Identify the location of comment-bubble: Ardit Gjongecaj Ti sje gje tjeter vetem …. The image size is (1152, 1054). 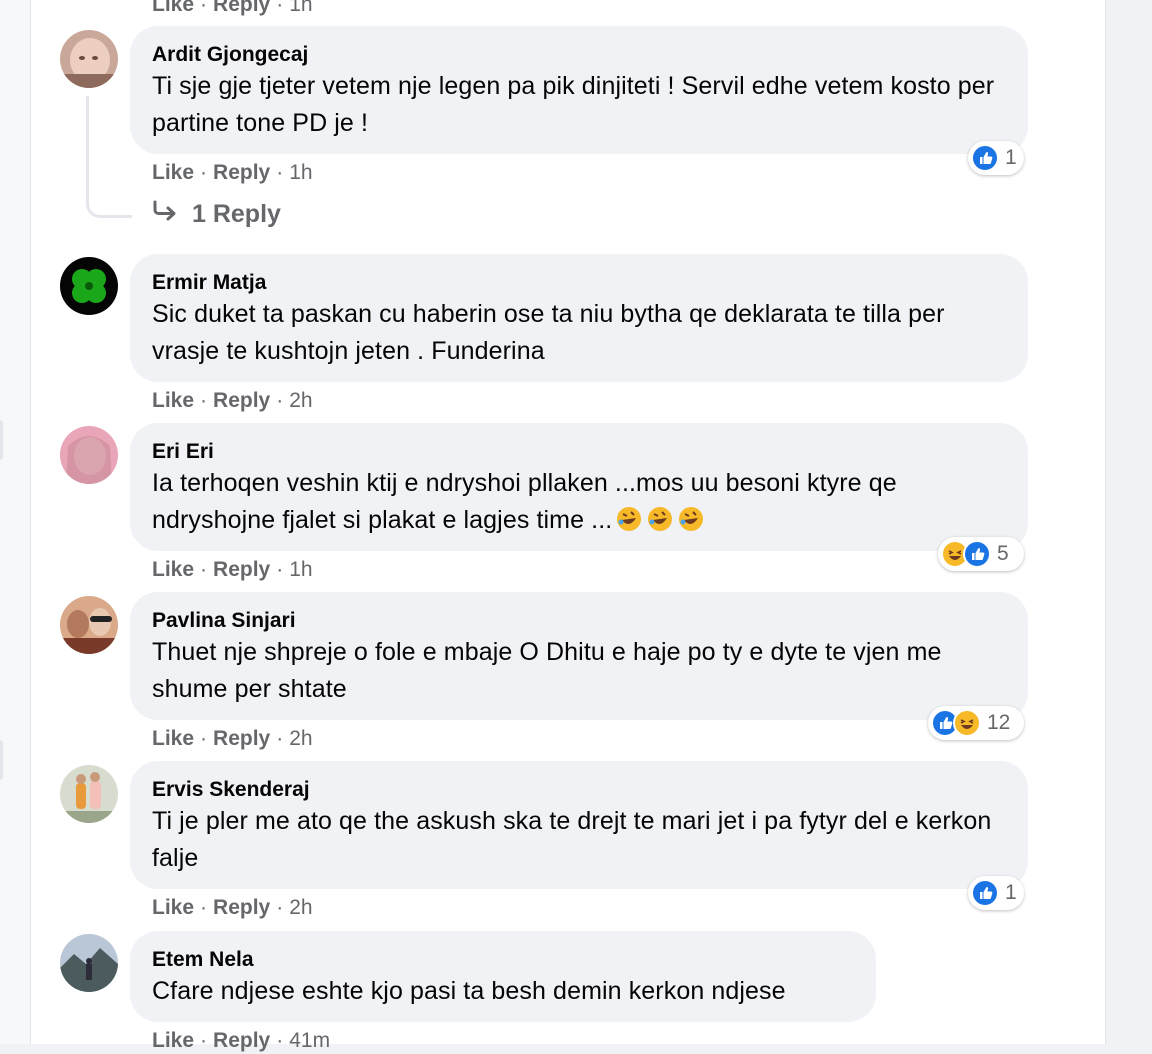
(579, 90).